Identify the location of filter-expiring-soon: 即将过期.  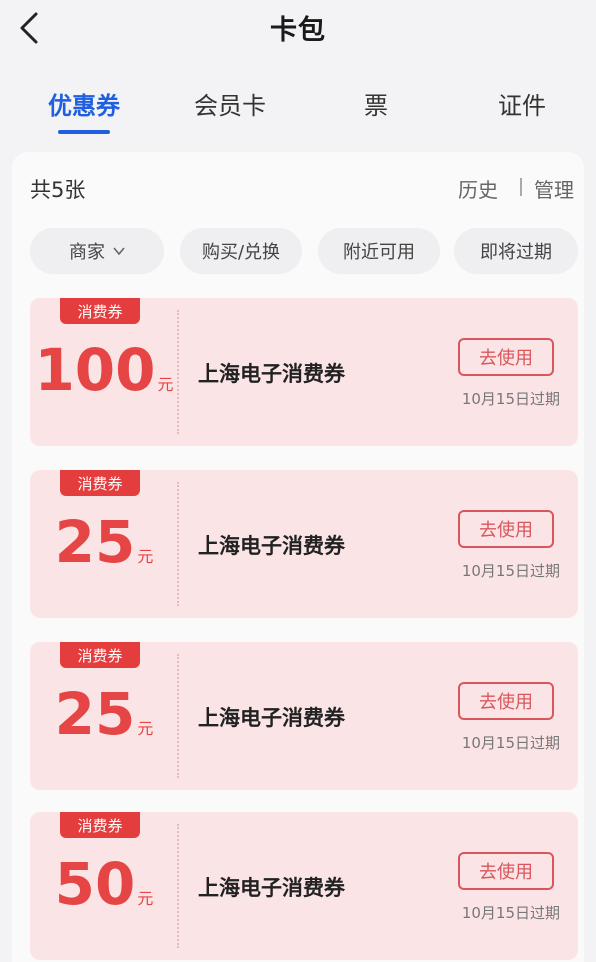
(516, 251).